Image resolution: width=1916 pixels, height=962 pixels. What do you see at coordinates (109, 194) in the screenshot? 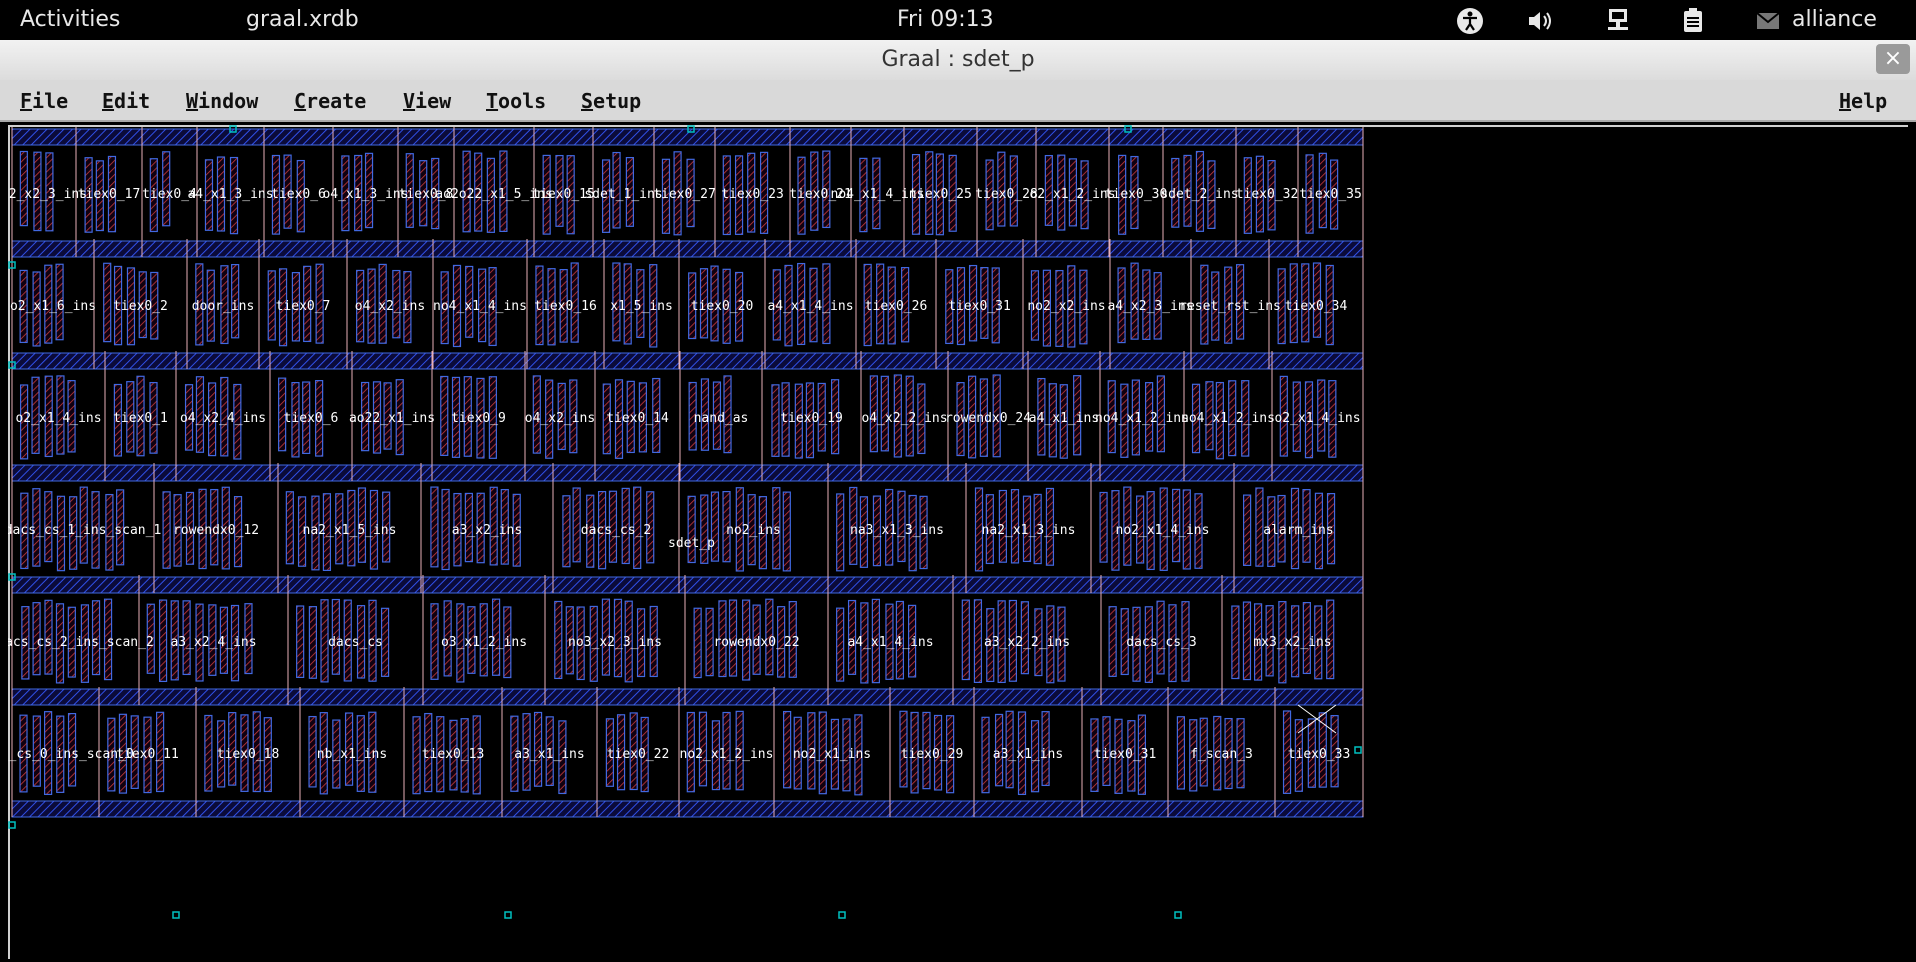
I see `cell-name-label: tiex0_17` at bounding box center [109, 194].